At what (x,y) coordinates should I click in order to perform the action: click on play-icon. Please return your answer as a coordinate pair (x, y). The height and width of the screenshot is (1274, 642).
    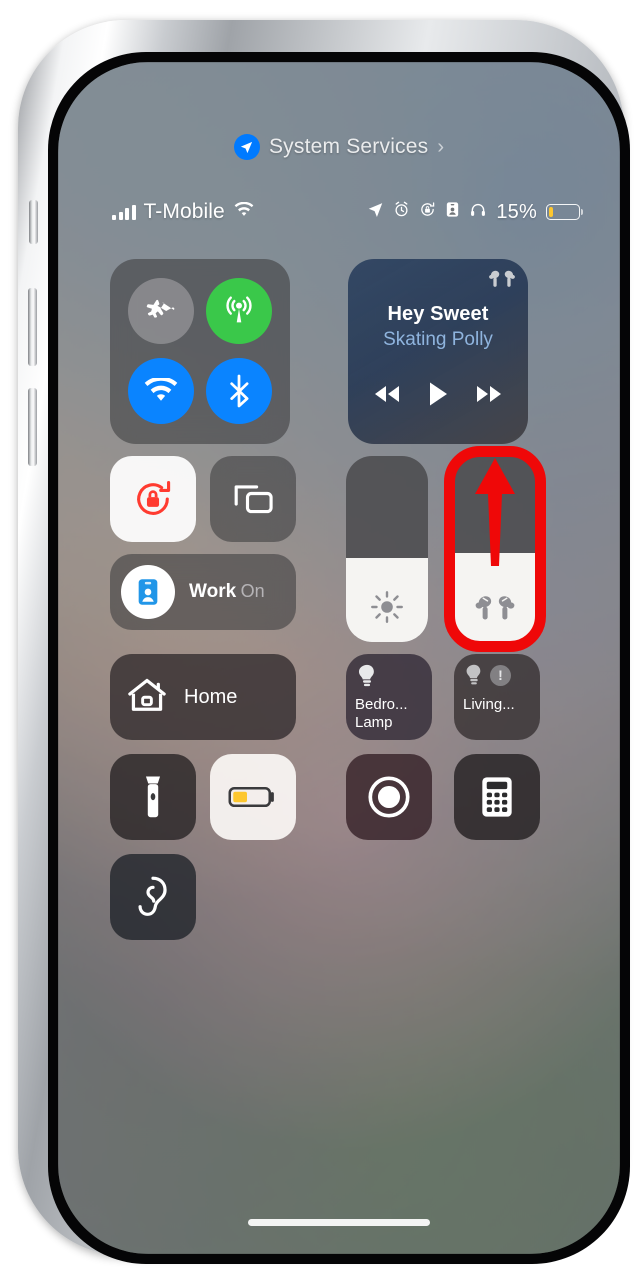
    Looking at the image, I should click on (438, 396).